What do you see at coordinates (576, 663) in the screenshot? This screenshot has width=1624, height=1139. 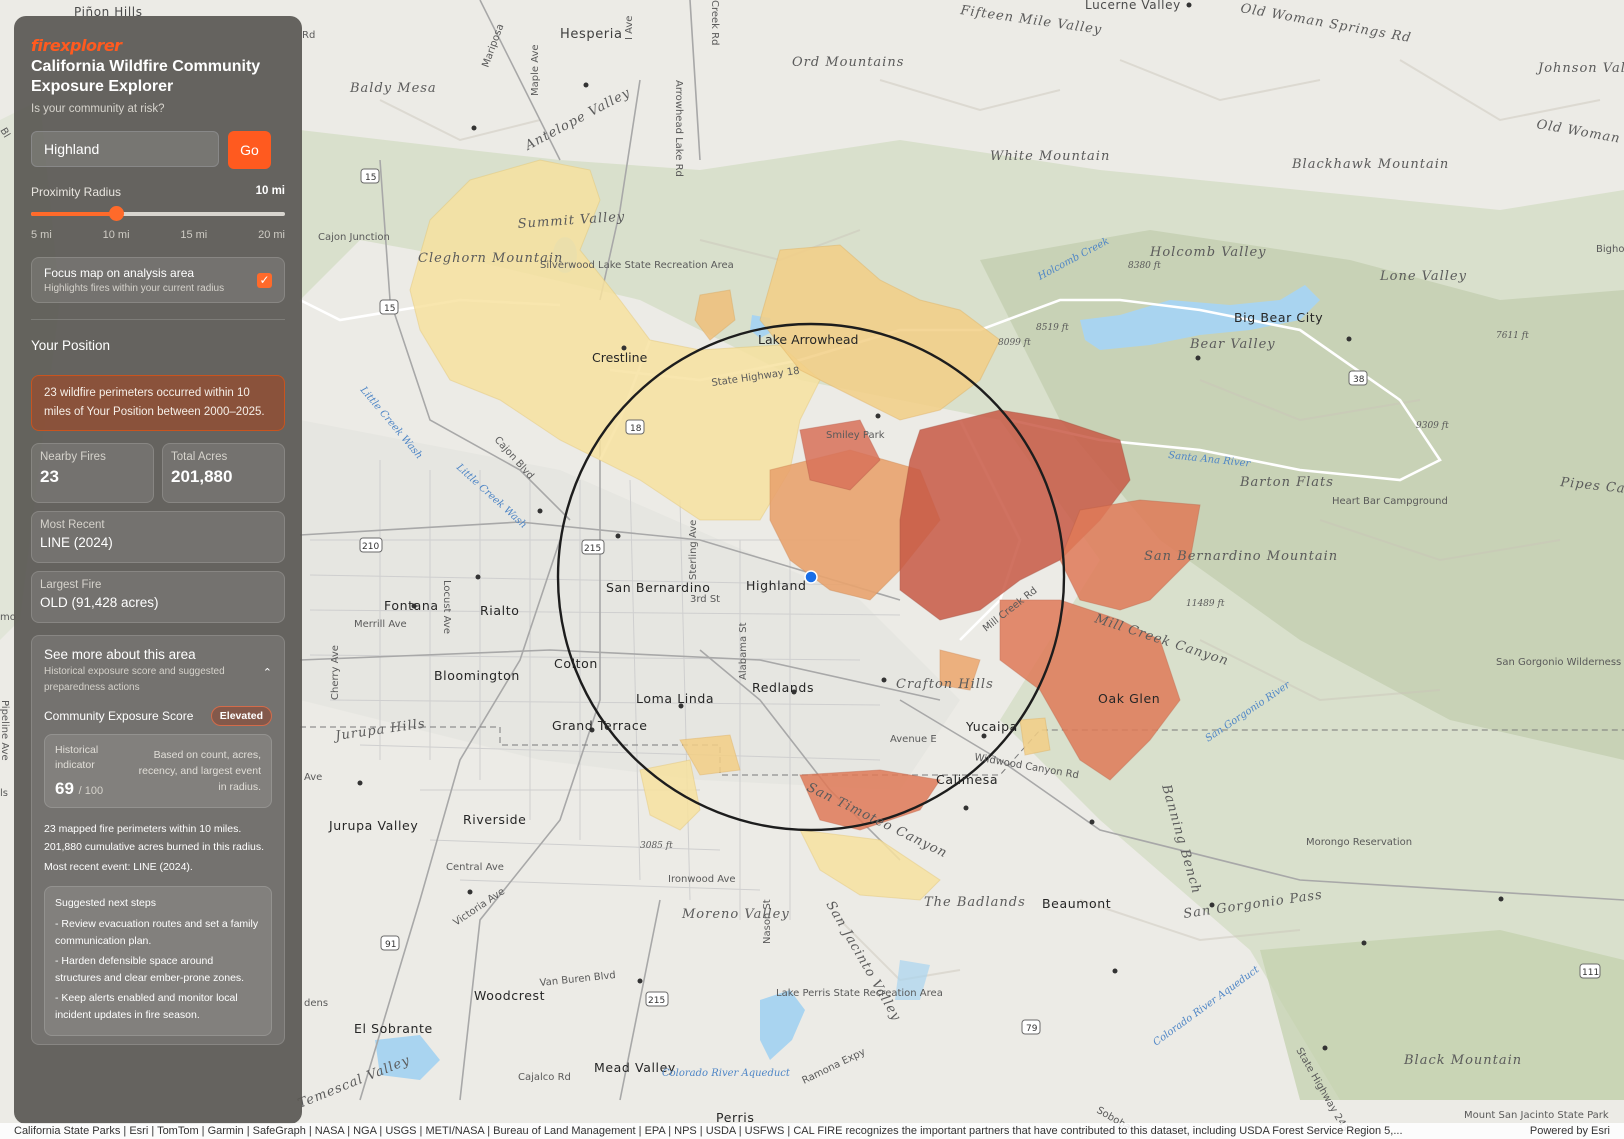 I see `svg-text: Colton` at bounding box center [576, 663].